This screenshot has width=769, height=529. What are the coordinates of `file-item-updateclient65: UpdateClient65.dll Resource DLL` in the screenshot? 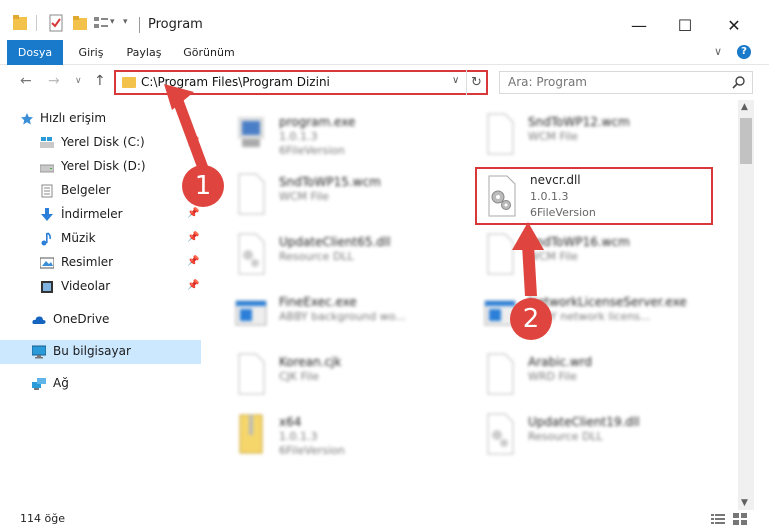 It's located at (332, 255).